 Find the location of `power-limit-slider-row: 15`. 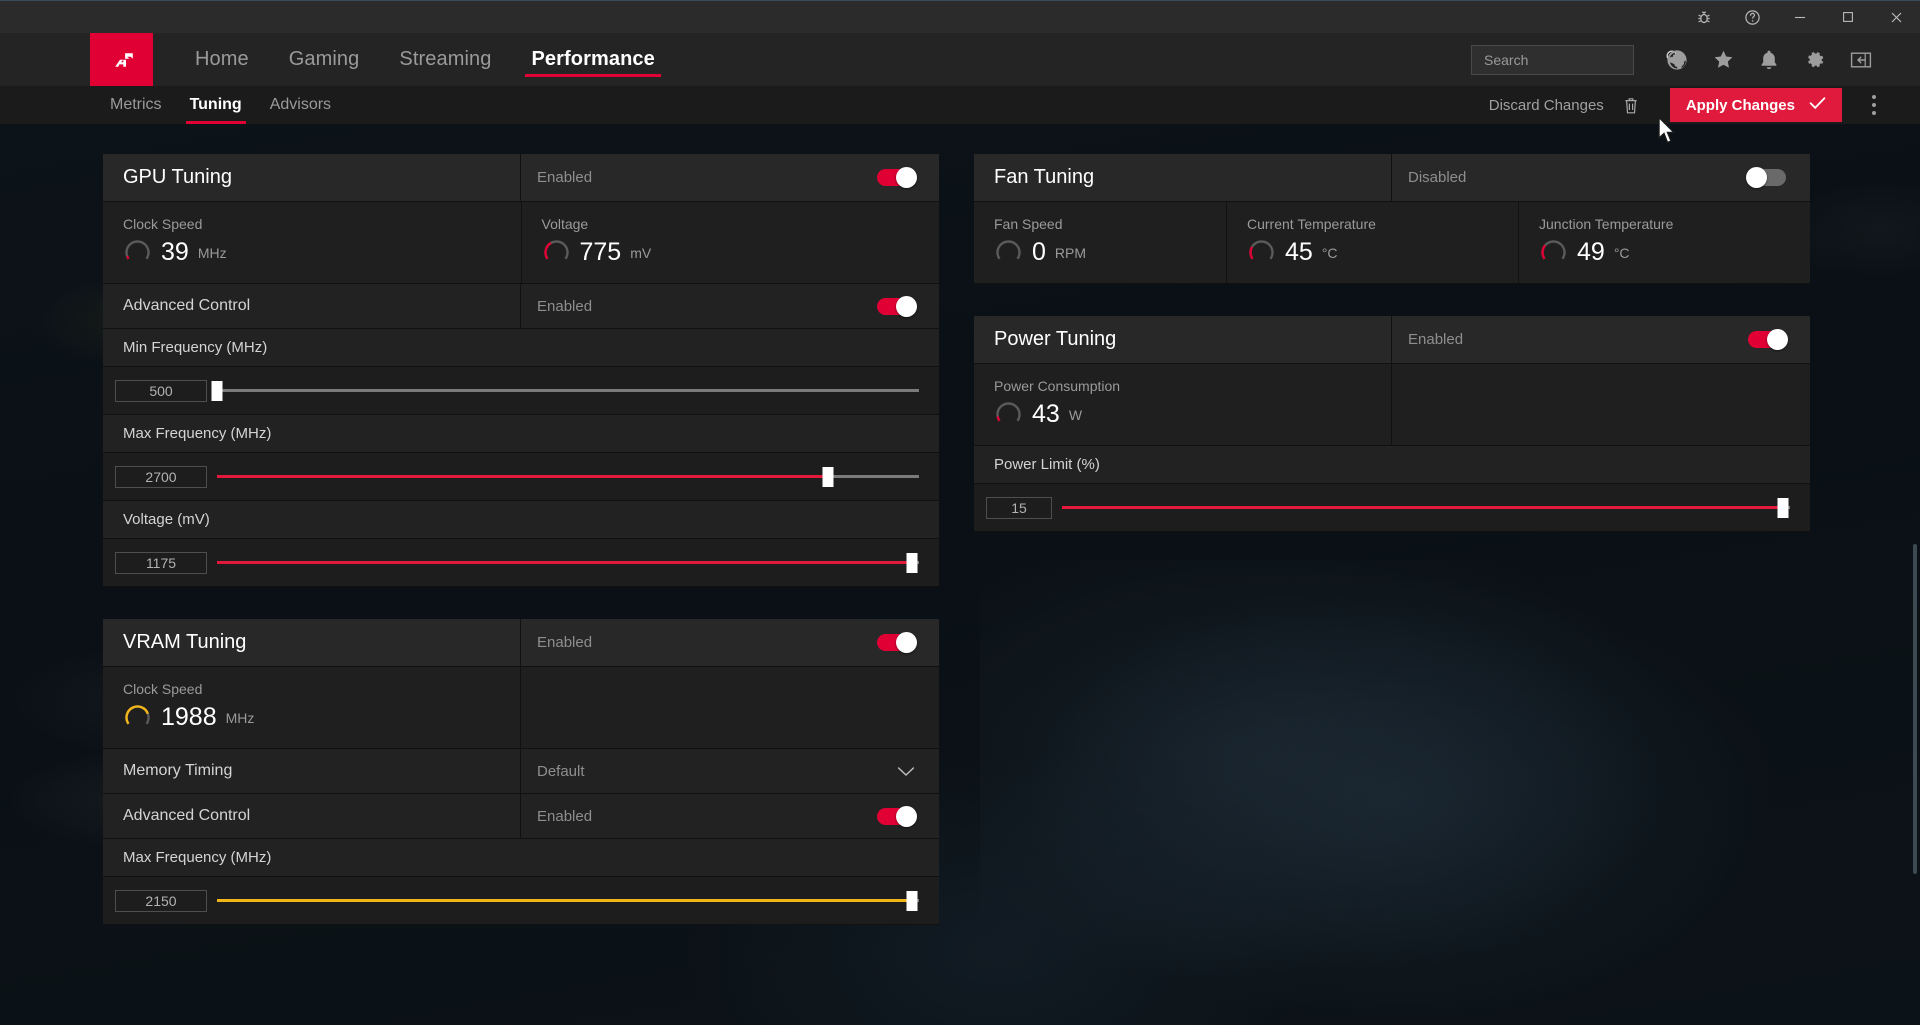

power-limit-slider-row: 15 is located at coordinates (1392, 508).